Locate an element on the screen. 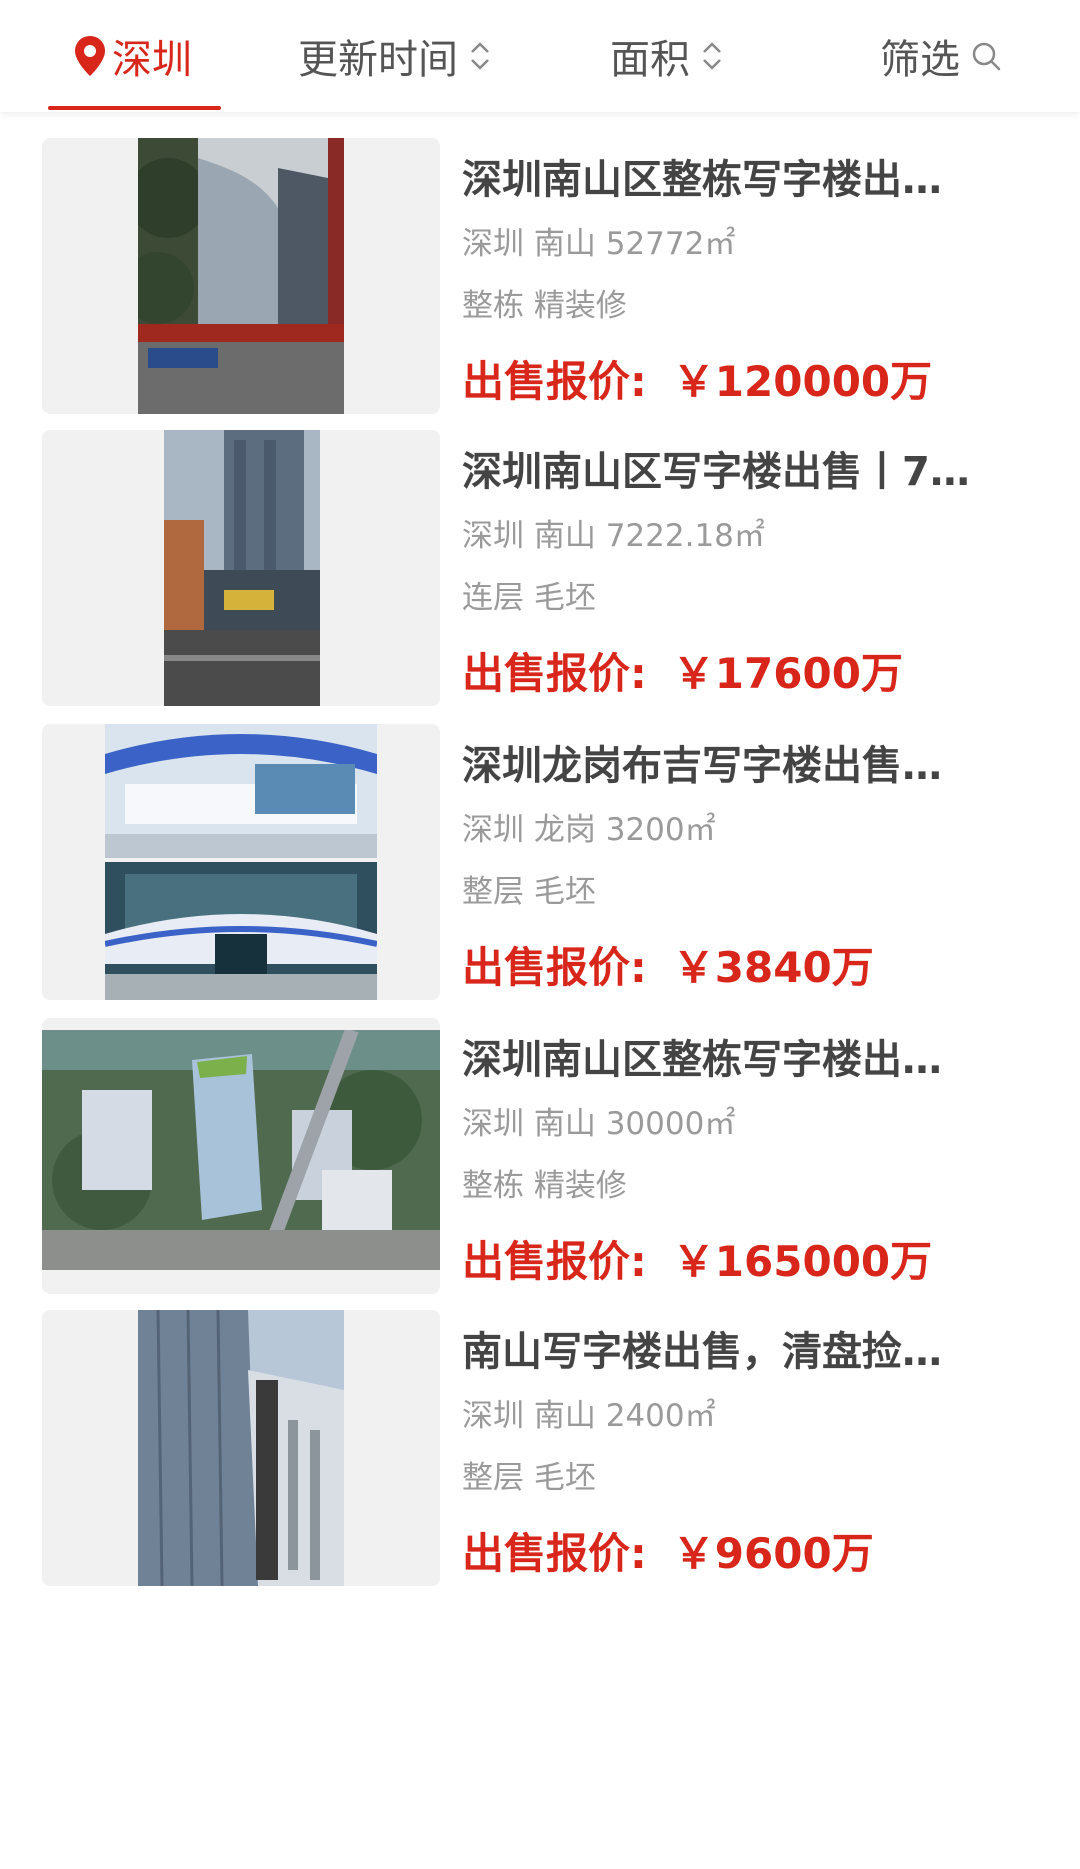 This screenshot has width=1080, height=1869. sort-area-tab: 面积 is located at coordinates (667, 56).